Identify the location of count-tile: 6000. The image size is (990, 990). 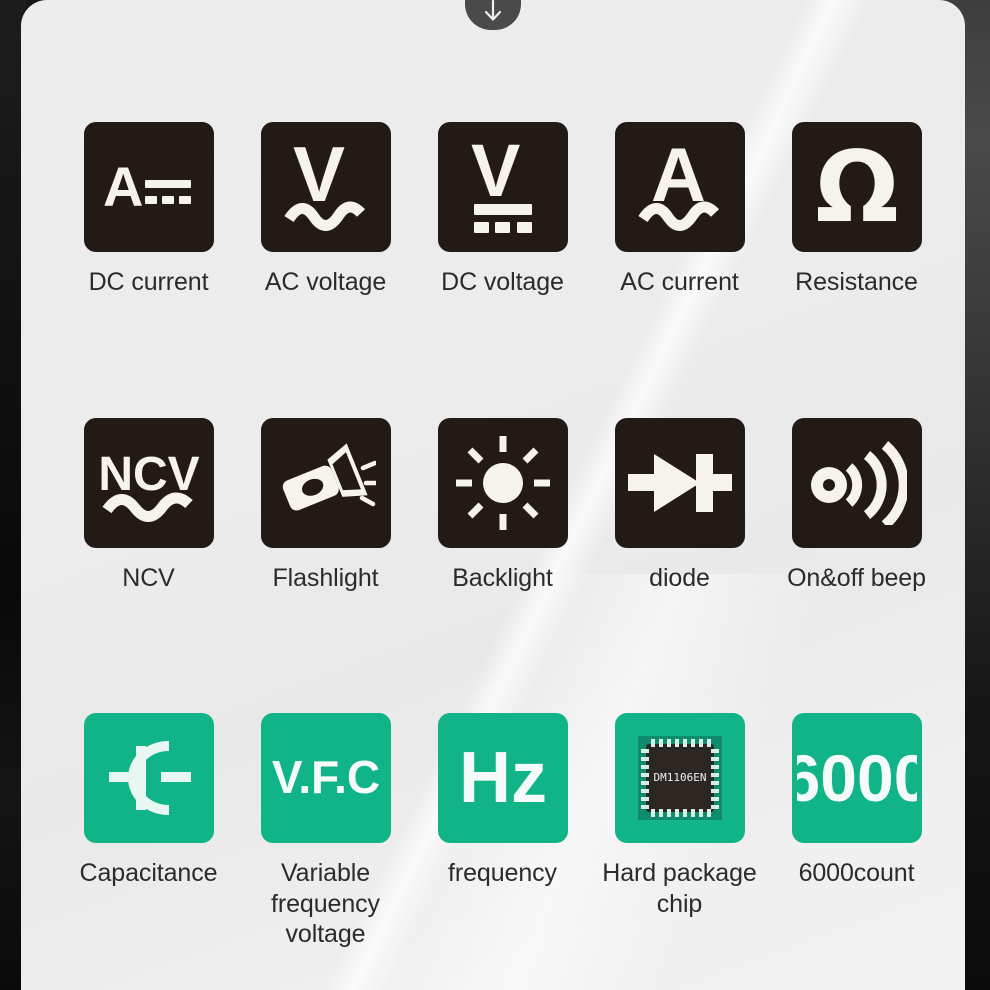
(856, 778).